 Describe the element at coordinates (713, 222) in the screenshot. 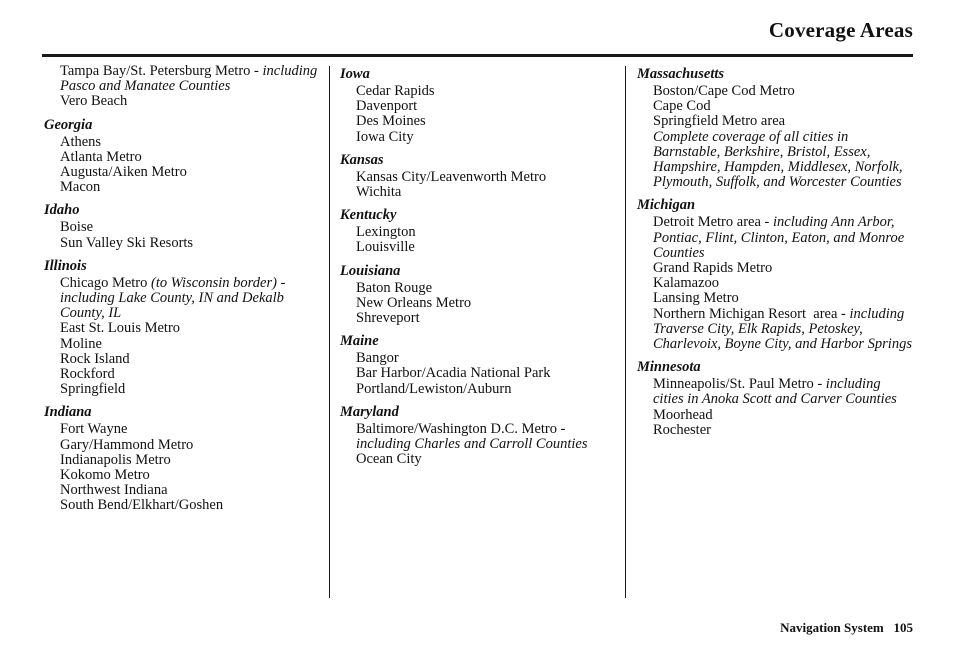

I see `city-label: Detroit Metro area -` at that location.